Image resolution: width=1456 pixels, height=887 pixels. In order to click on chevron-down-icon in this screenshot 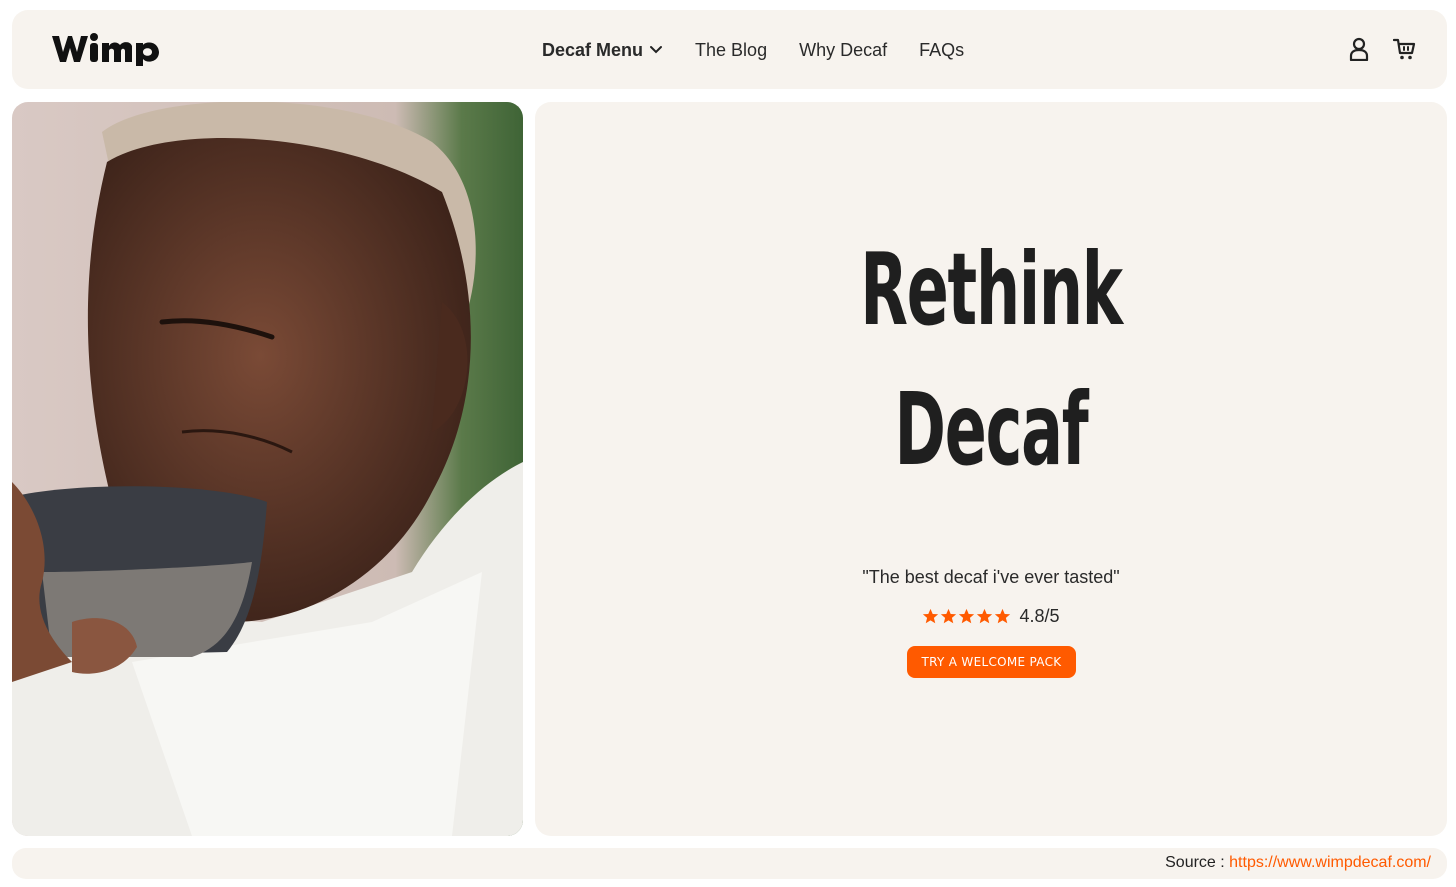, I will do `click(656, 50)`.